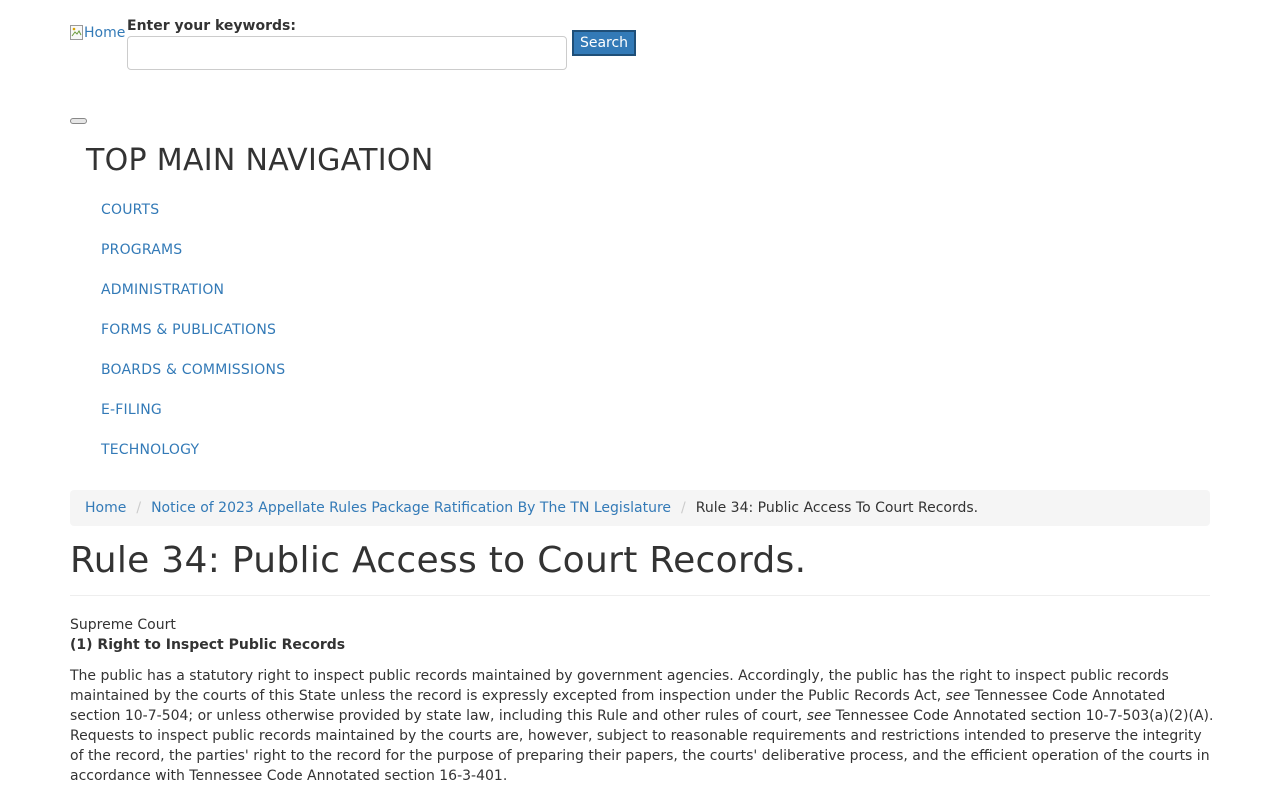 This screenshot has height=800, width=1280. Describe the element at coordinates (260, 160) in the screenshot. I see `nav-title: TOP MAIN NAVIGATION` at that location.